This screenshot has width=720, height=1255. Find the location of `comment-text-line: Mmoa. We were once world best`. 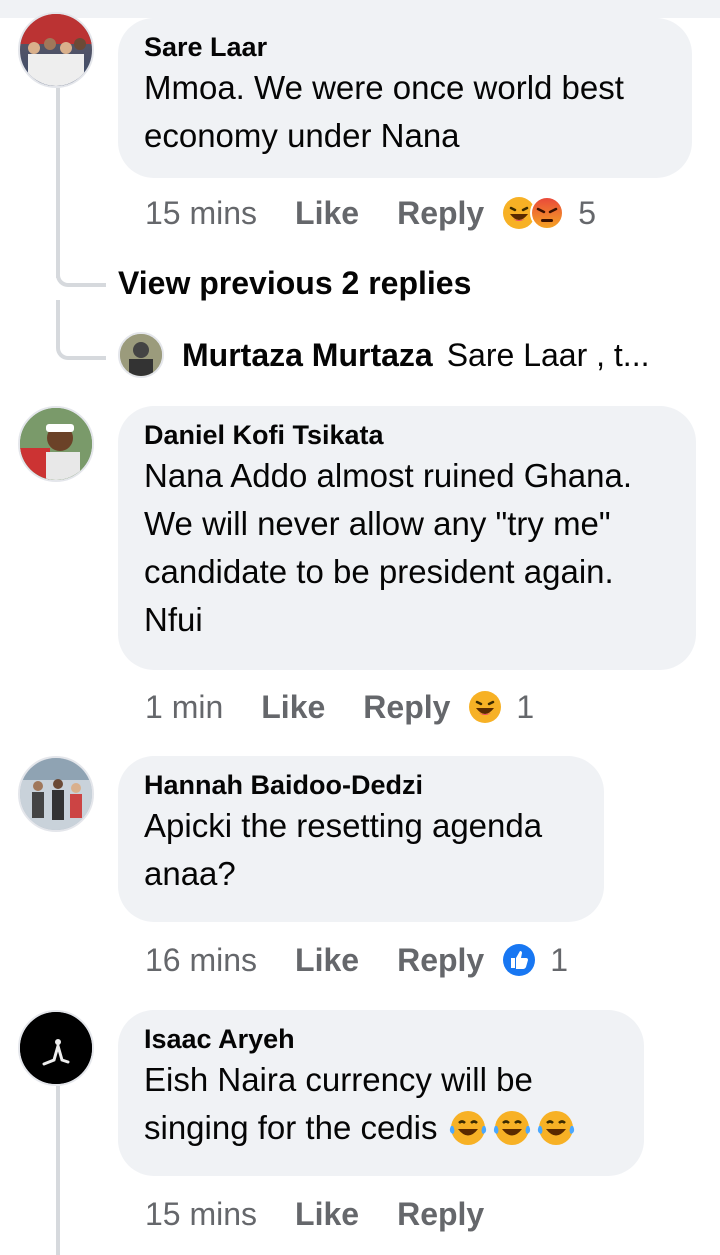

comment-text-line: Mmoa. We were once world best is located at coordinates (384, 87).